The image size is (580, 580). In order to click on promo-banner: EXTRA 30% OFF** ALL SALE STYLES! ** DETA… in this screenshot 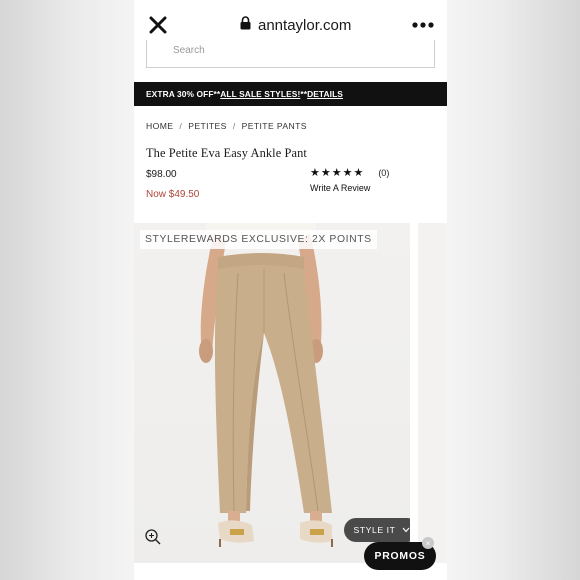, I will do `click(290, 94)`.